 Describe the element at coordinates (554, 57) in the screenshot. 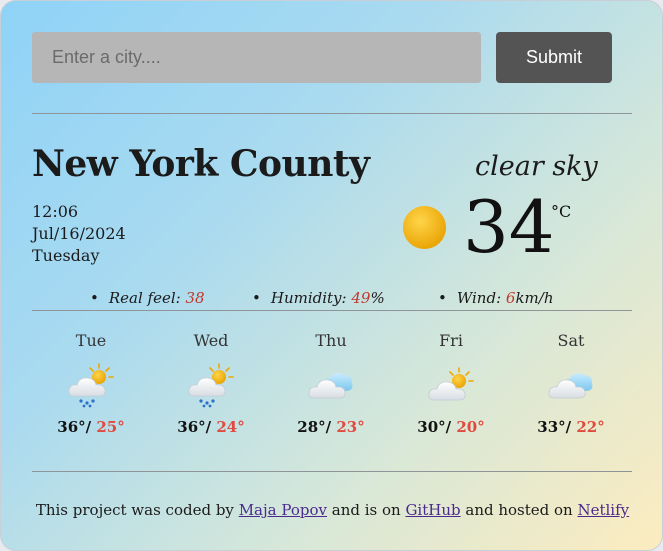

I see `submit-button: Submit` at that location.